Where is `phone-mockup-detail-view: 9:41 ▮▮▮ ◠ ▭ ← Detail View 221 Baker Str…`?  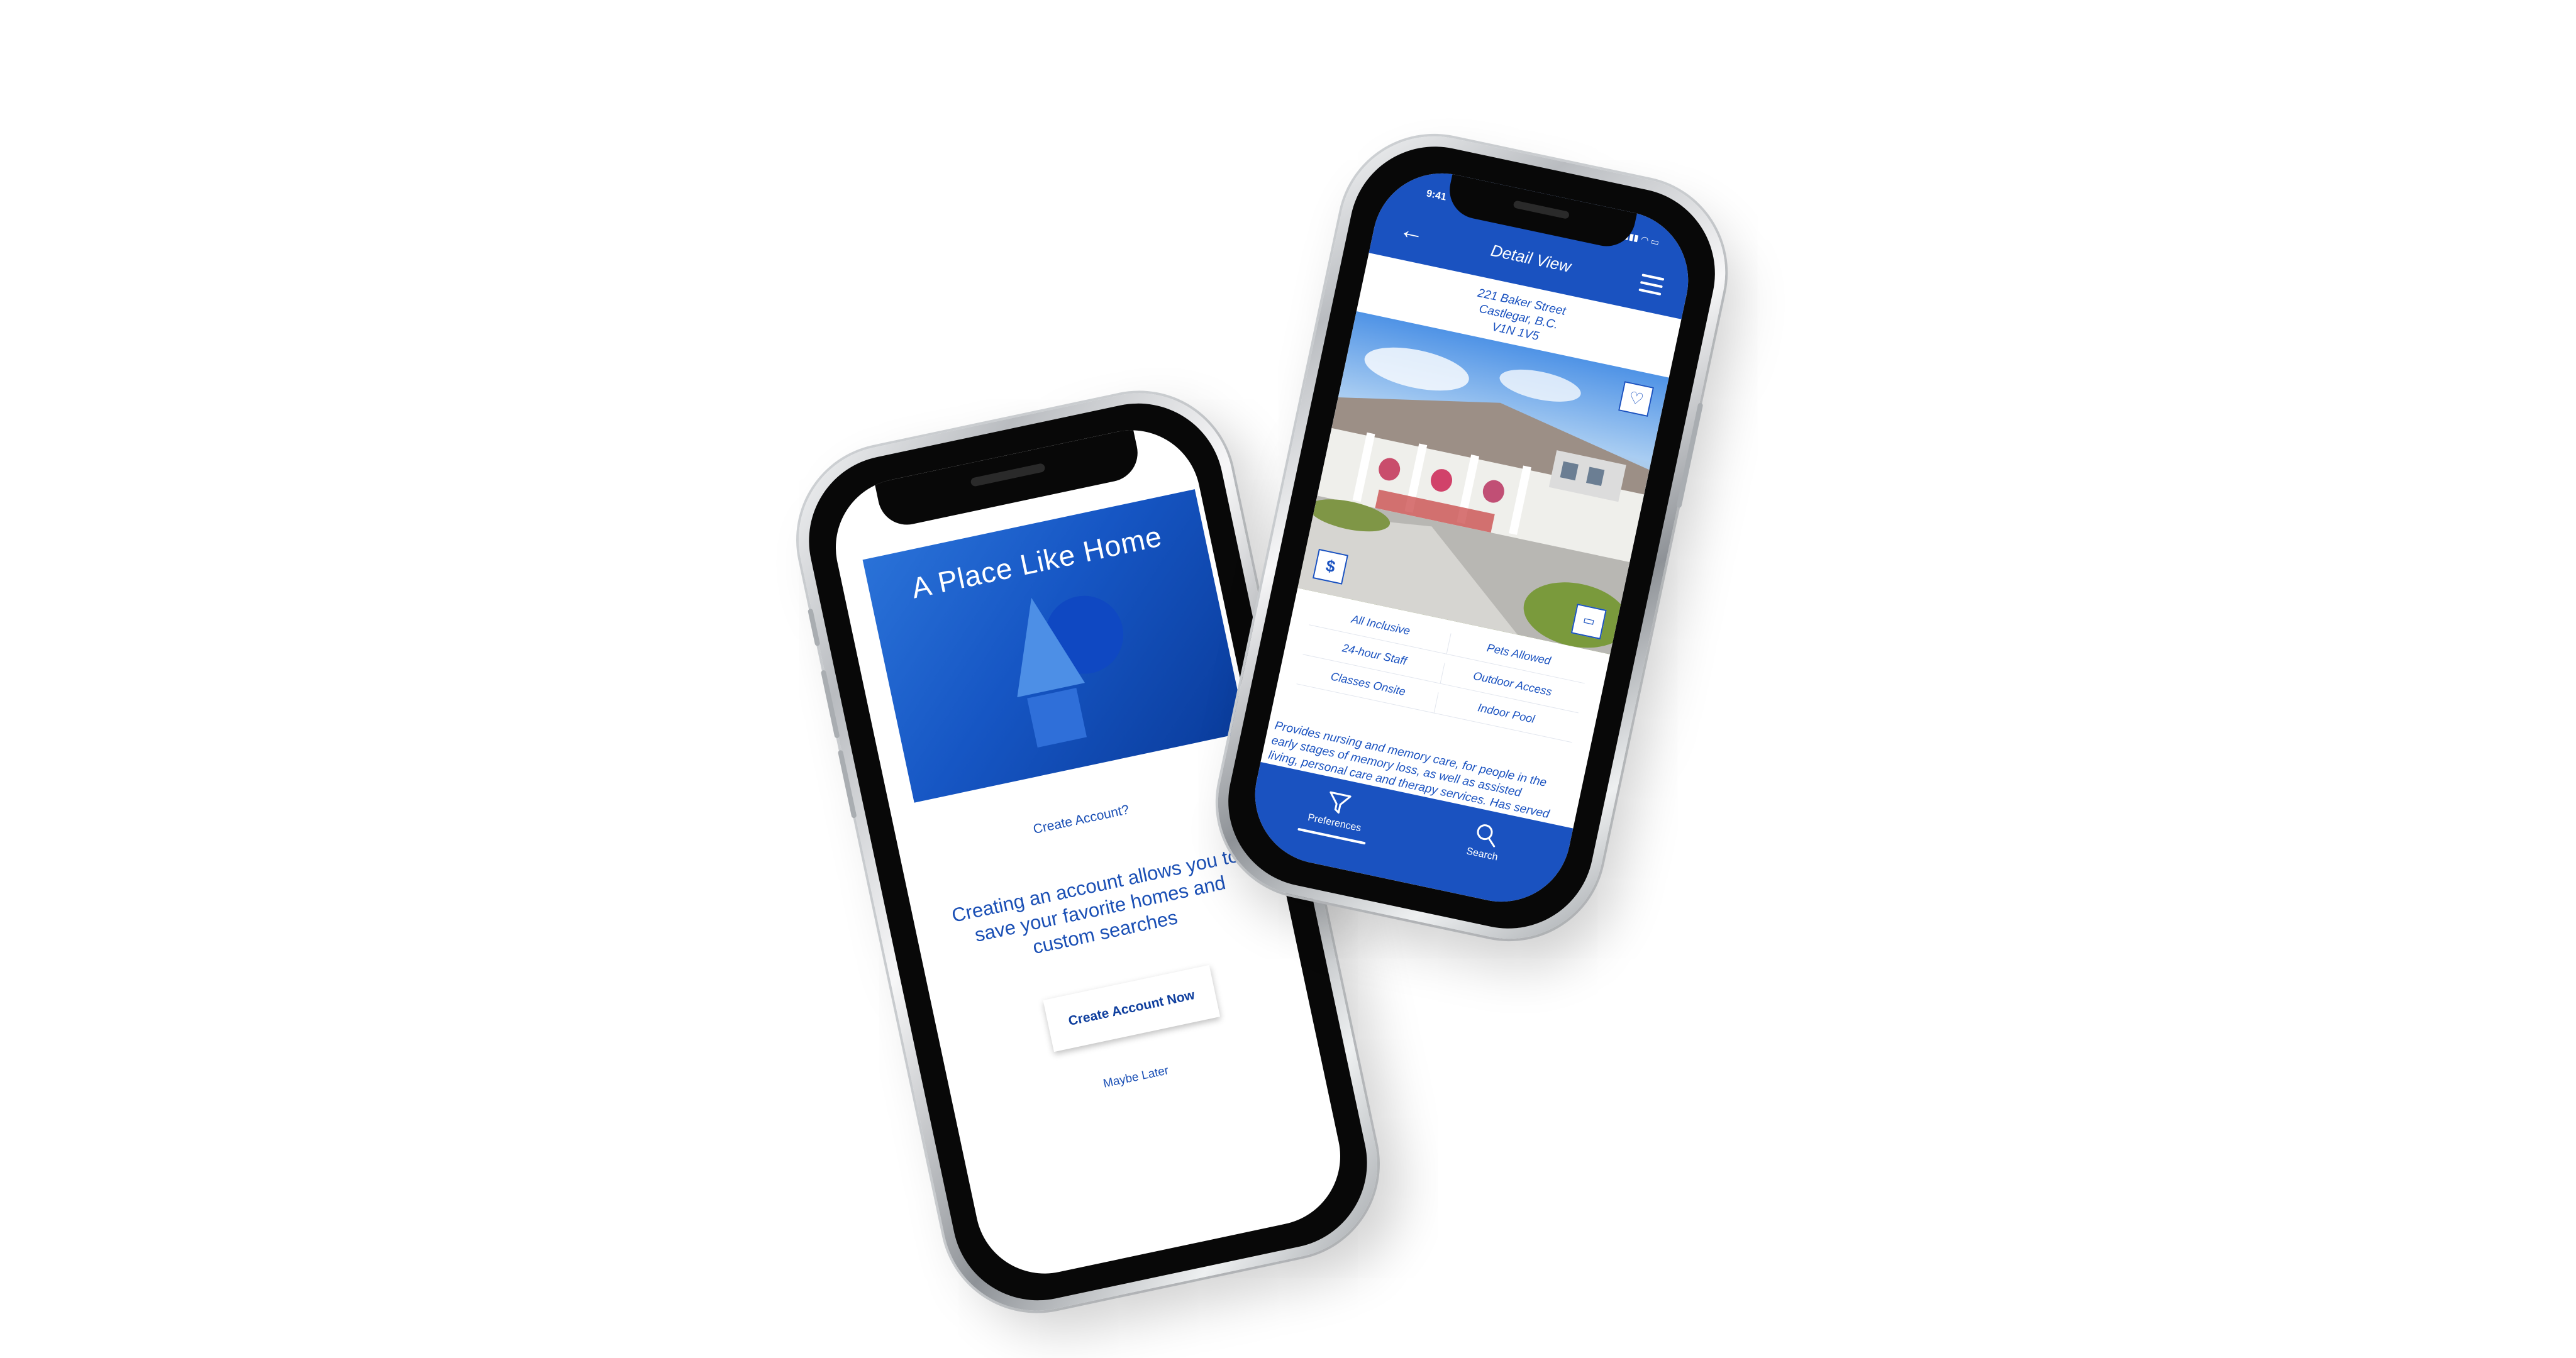 phone-mockup-detail-view: 9:41 ▮▮▮ ◠ ▭ ← Detail View 221 Baker Str… is located at coordinates (1471, 537).